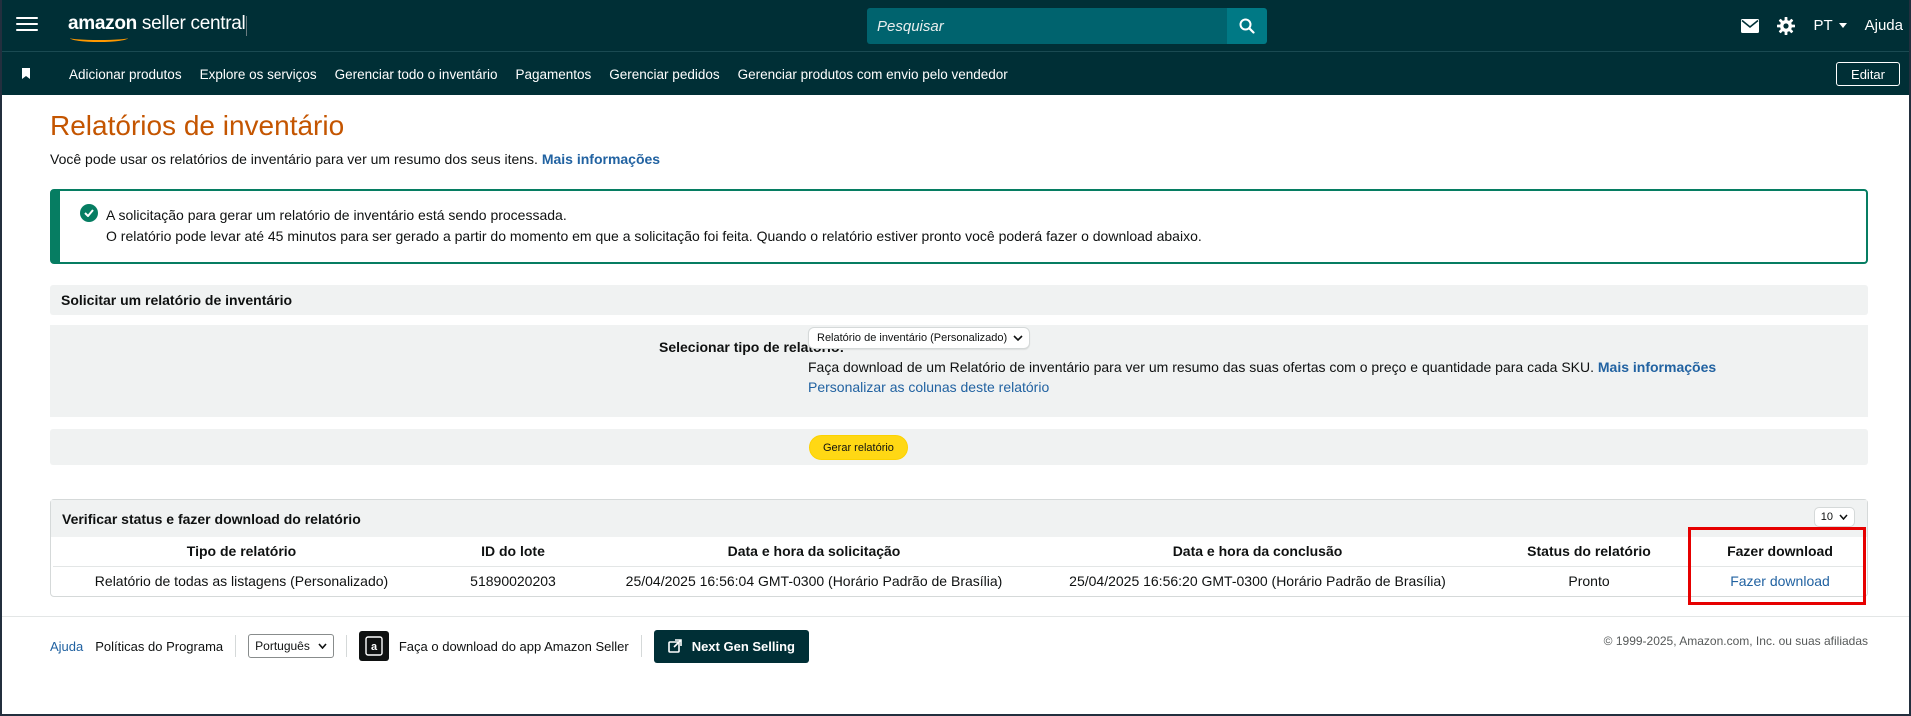  What do you see at coordinates (1868, 74) in the screenshot?
I see `edit-button: Editar` at bounding box center [1868, 74].